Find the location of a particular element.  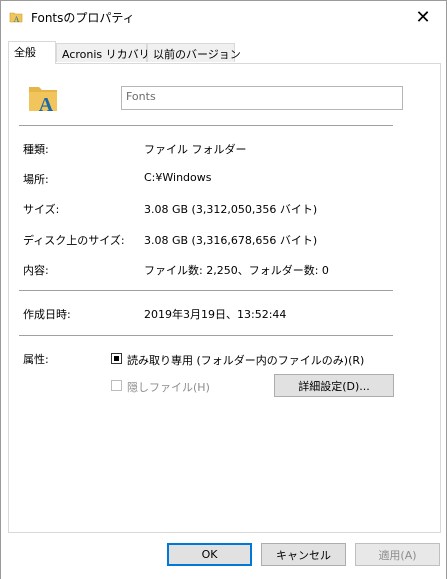

close-button: ✕ is located at coordinates (423, 17).